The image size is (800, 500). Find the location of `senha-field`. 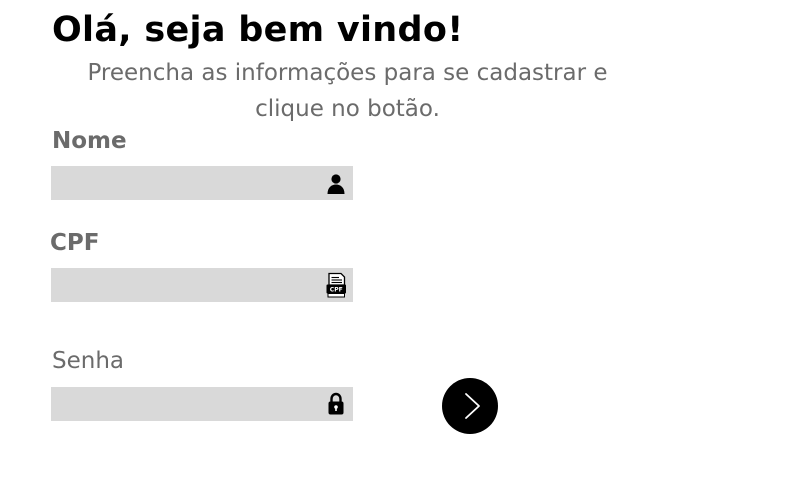

senha-field is located at coordinates (202, 404).